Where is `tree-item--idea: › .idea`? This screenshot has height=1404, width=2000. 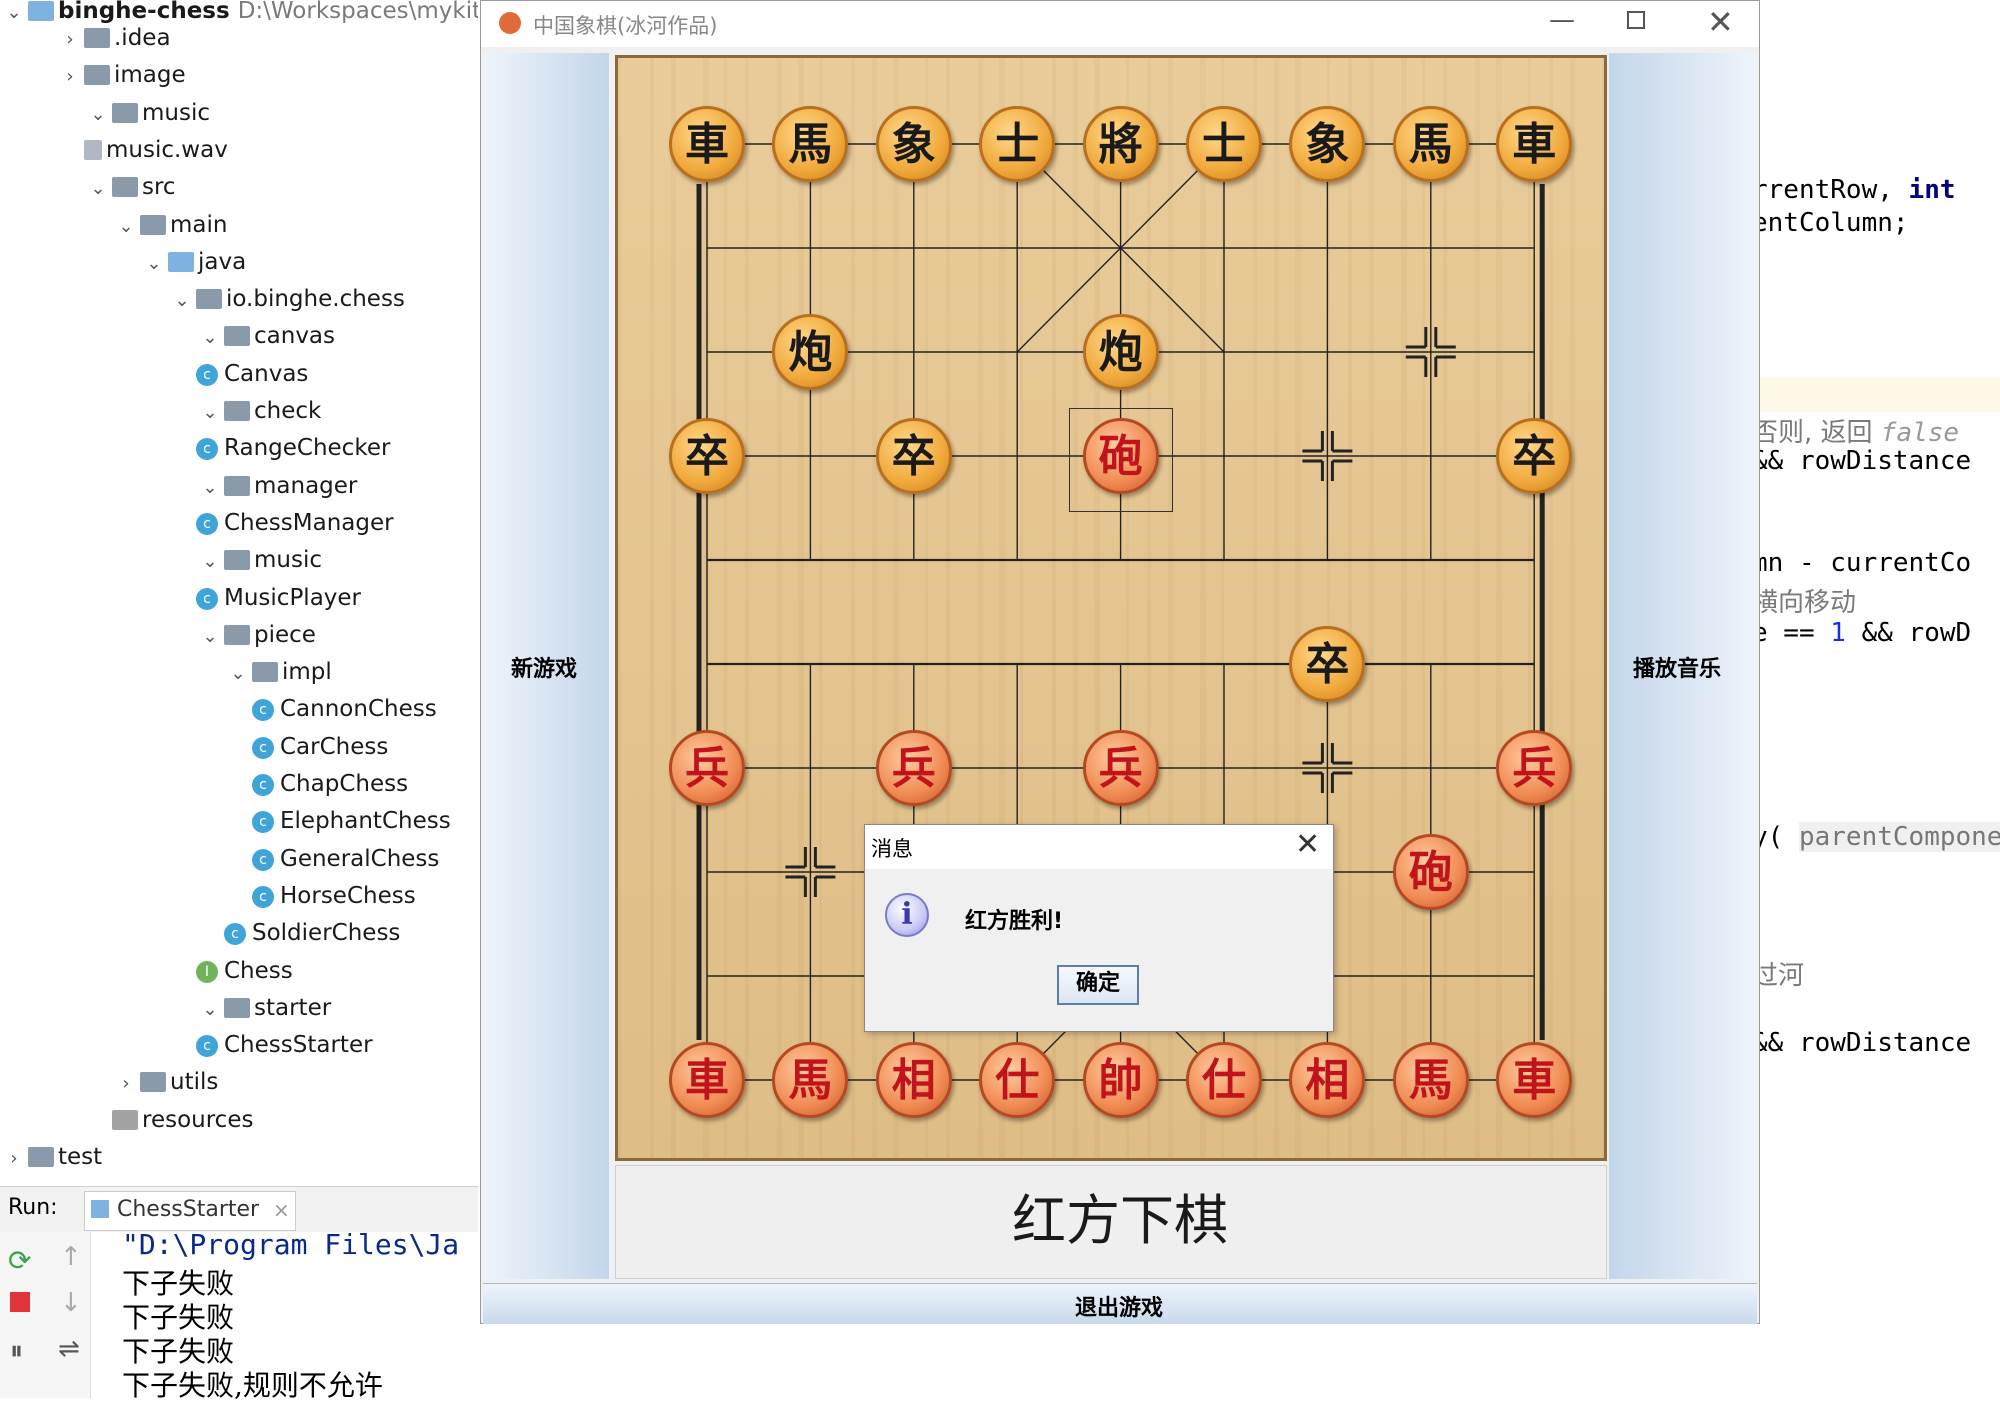
tree-item--idea: › .idea is located at coordinates (113, 39).